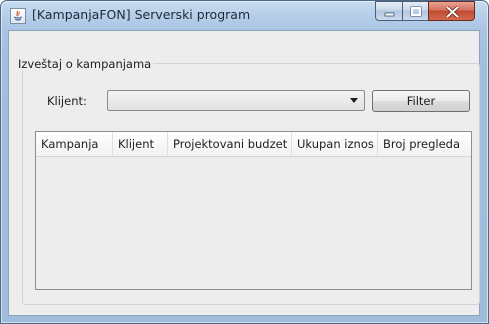 This screenshot has height=324, width=489. Describe the element at coordinates (335, 144) in the screenshot. I see `column-header-ukupan-iznos: Ukupan iznos` at that location.